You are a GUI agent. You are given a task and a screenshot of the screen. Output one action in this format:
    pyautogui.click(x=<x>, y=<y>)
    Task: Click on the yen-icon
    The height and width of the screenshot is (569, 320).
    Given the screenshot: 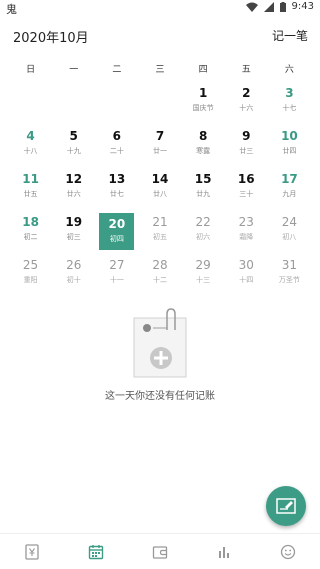 What is the action you would take?
    pyautogui.click(x=32, y=551)
    